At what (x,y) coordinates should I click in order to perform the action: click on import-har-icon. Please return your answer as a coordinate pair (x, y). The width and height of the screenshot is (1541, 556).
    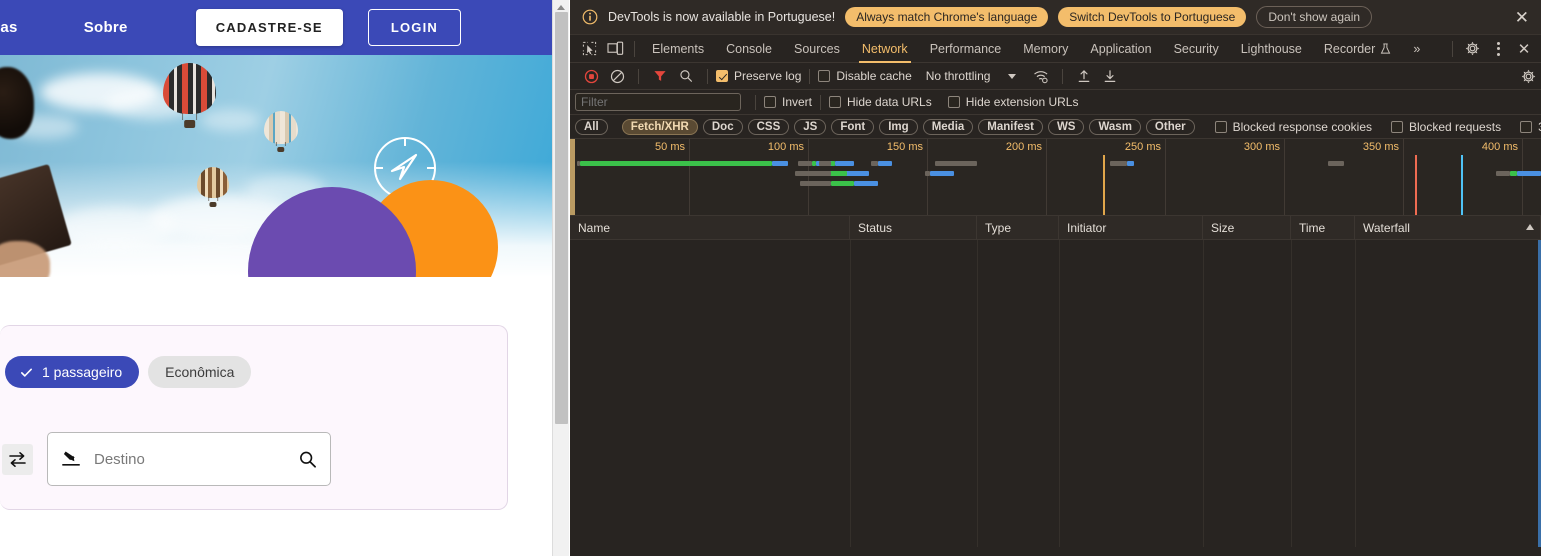
    Looking at the image, I should click on (1084, 76).